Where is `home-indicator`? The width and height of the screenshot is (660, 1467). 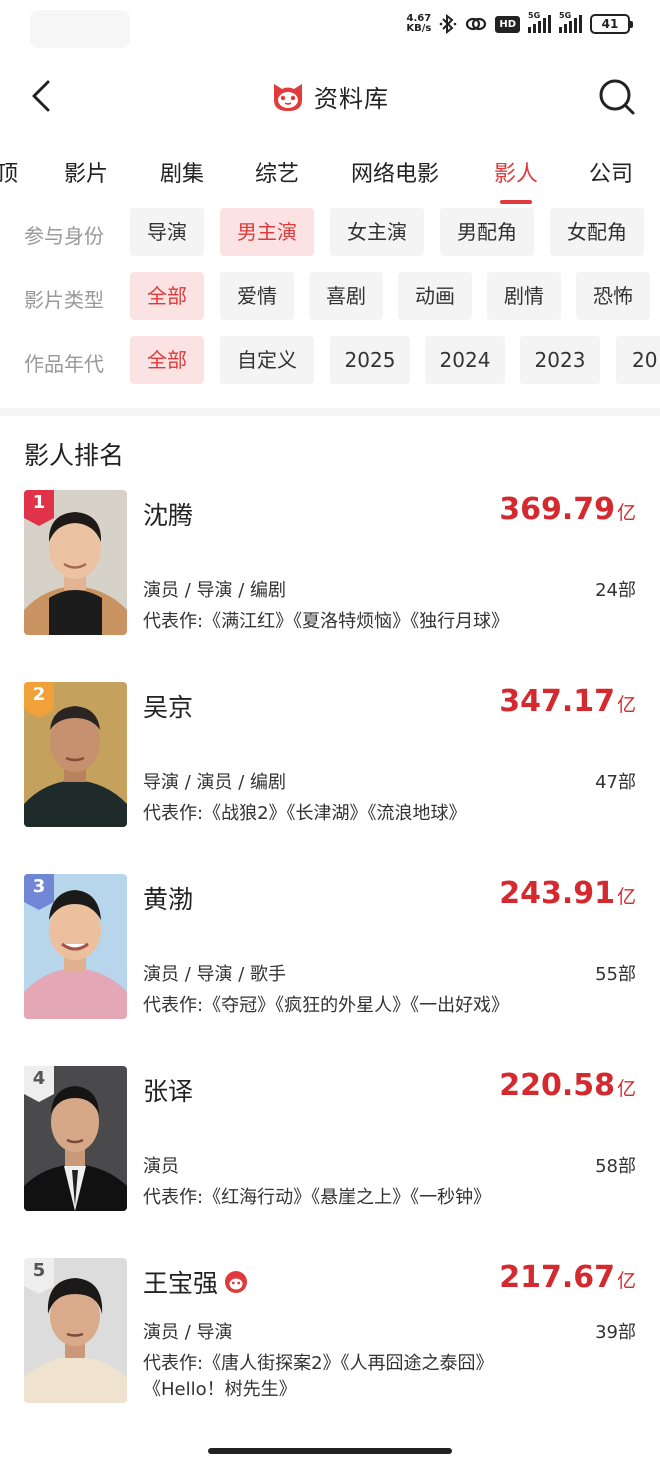
home-indicator is located at coordinates (330, 1451).